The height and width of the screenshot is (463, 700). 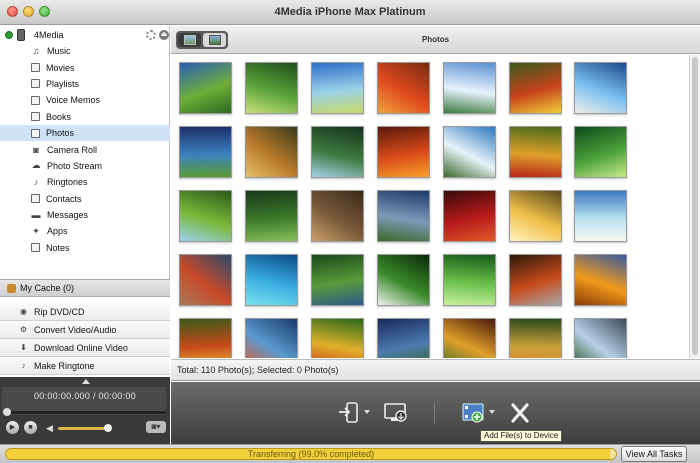 I want to click on eject-icon: ⏏, so click(x=164, y=35).